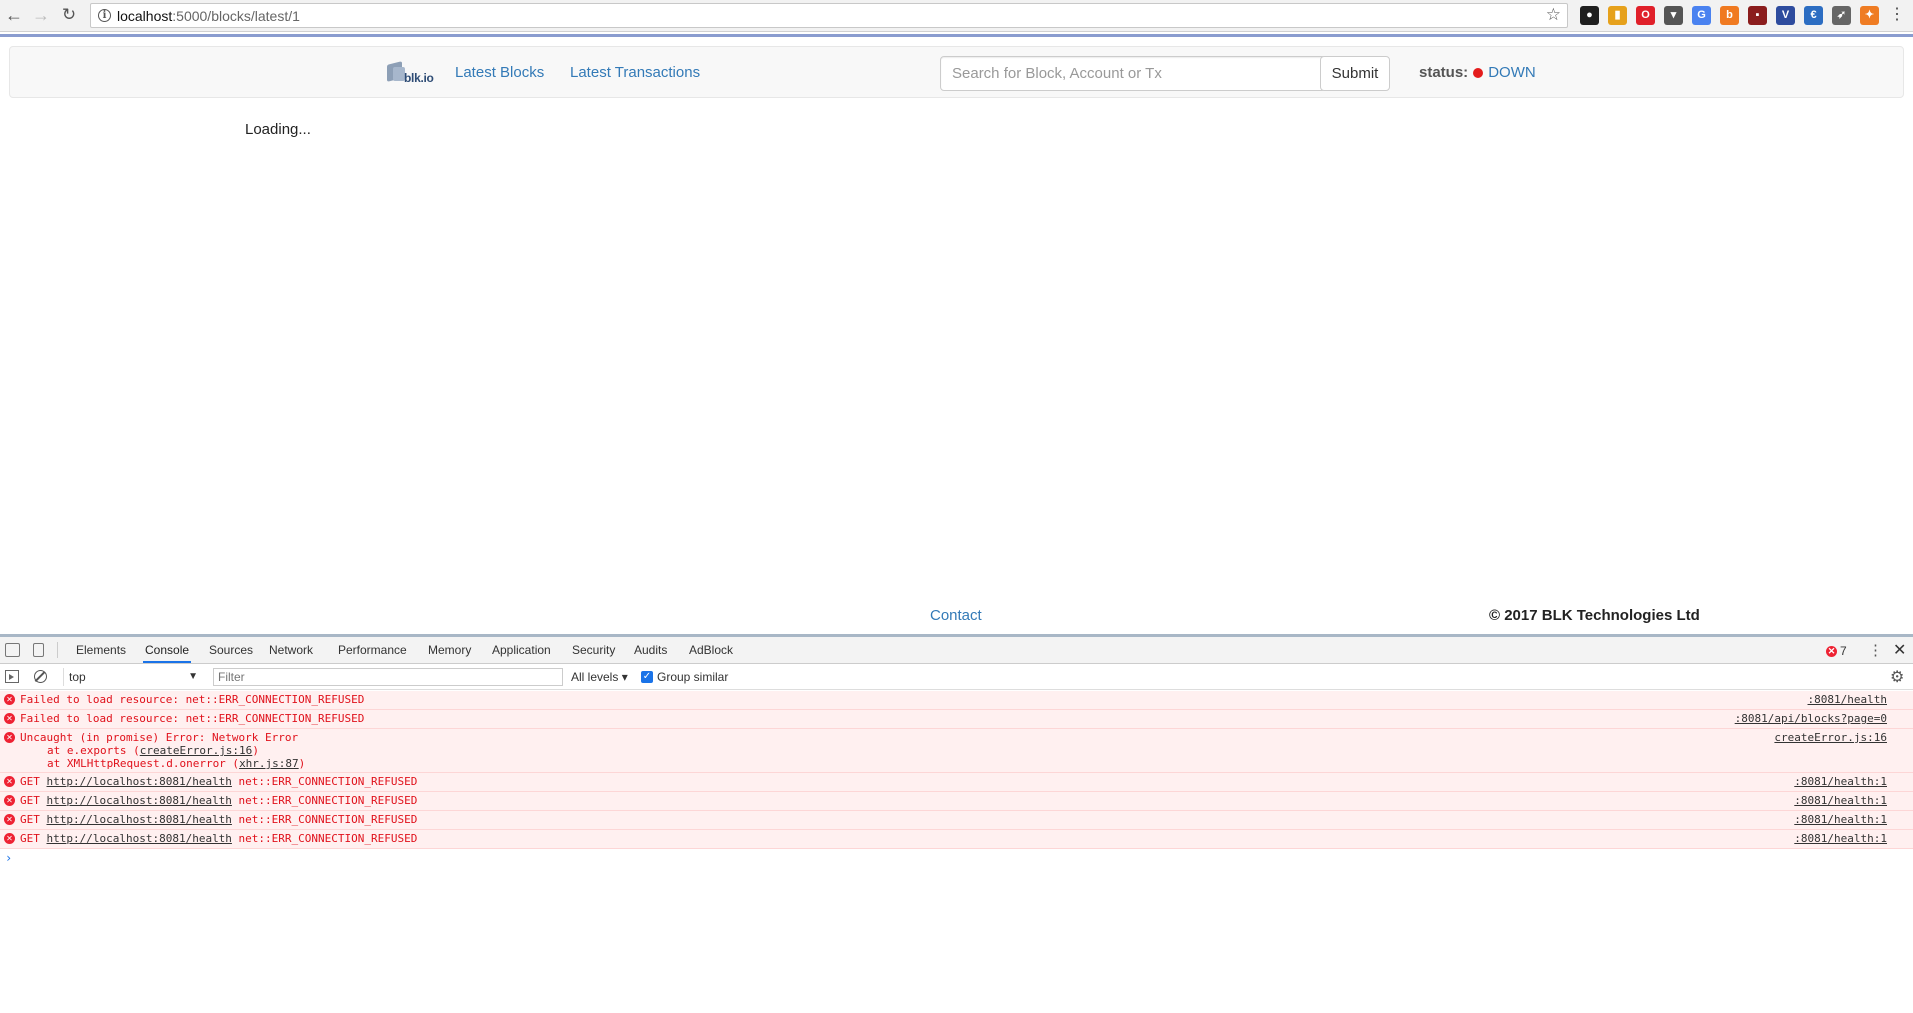 The width and height of the screenshot is (1913, 1013). I want to click on opera-icon: O, so click(1645, 15).